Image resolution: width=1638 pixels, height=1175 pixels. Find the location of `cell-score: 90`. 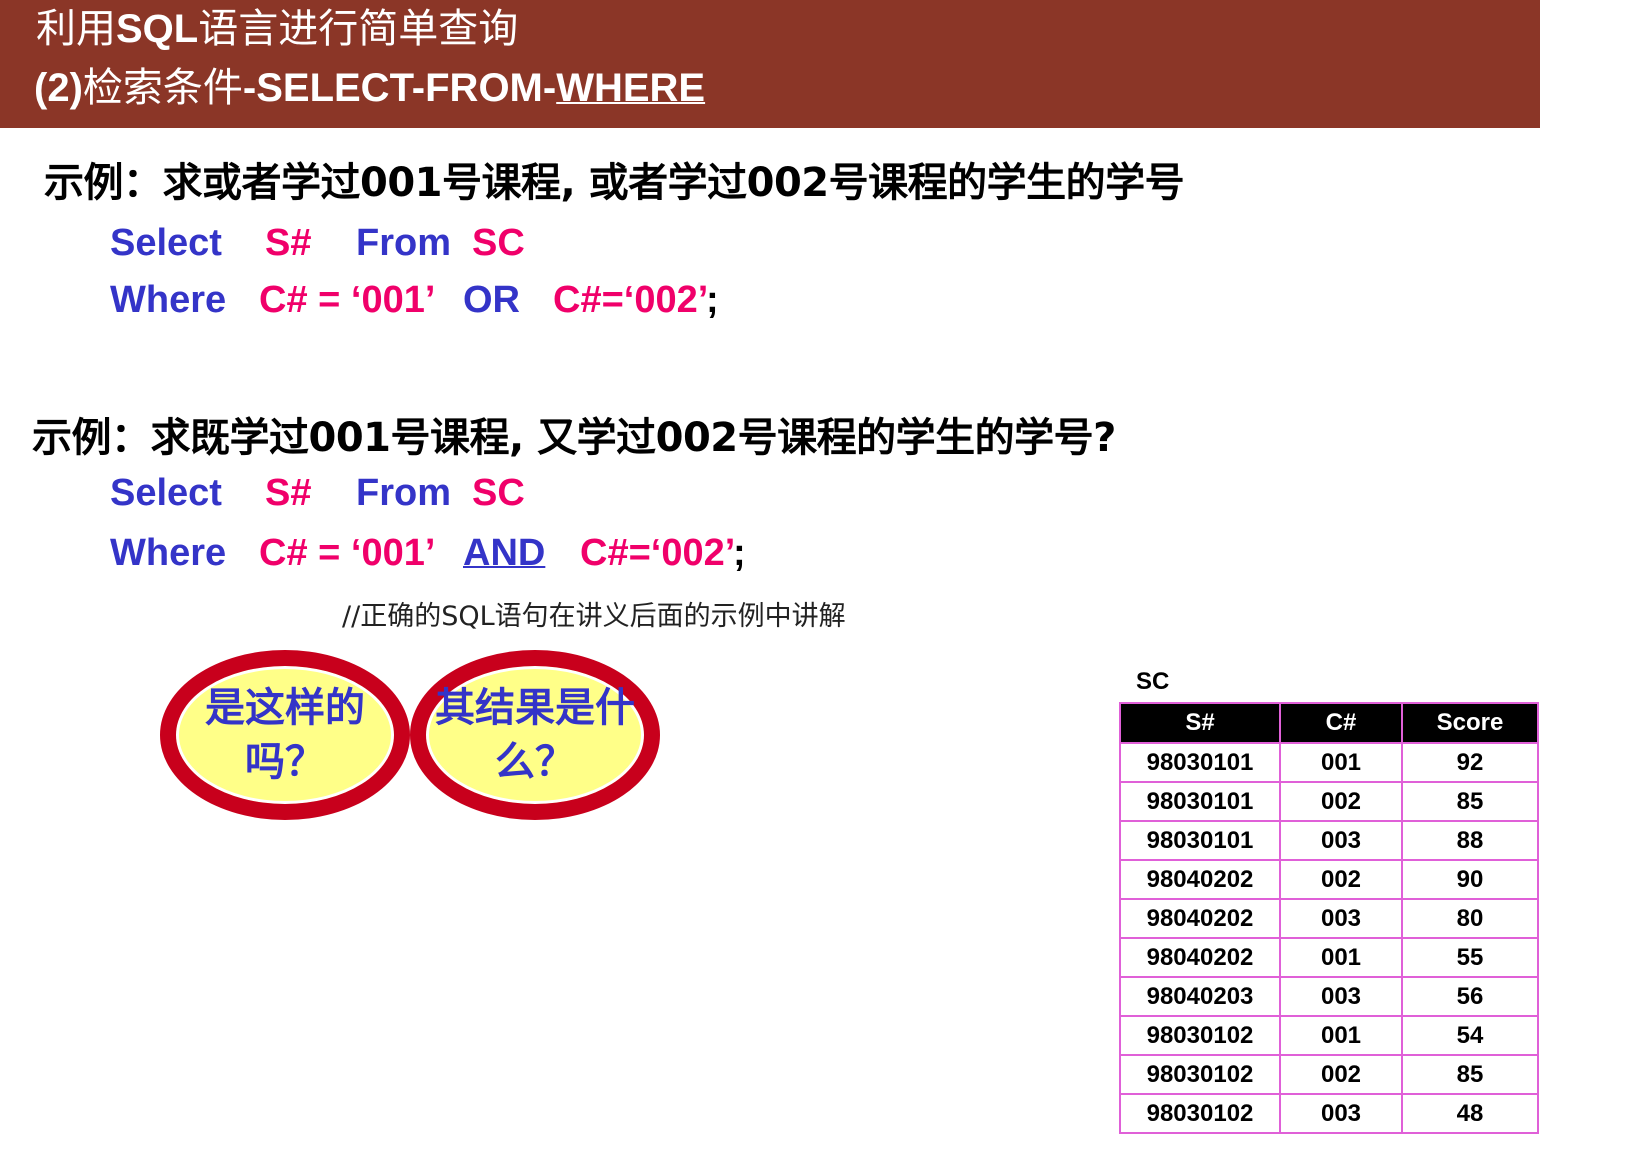

cell-score: 90 is located at coordinates (1470, 879).